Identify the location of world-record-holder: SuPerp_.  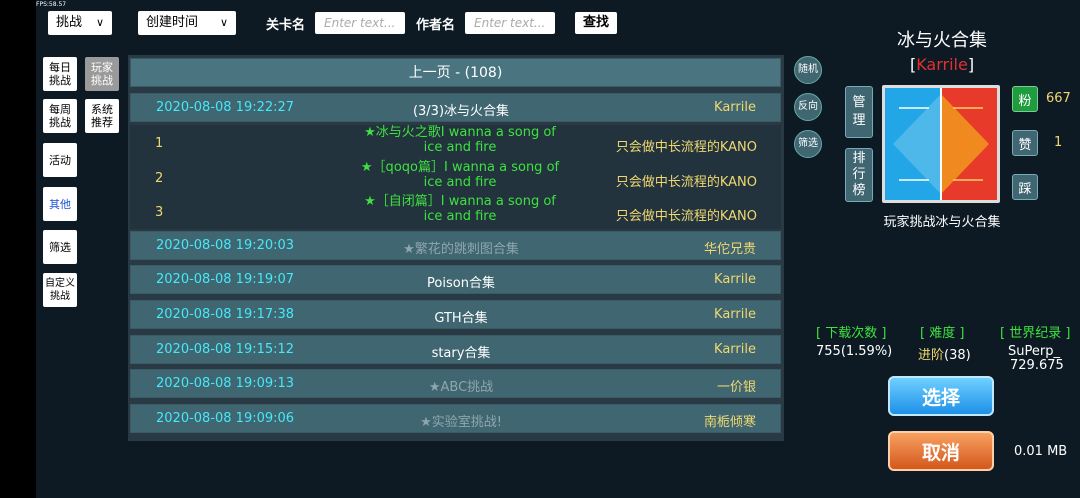
(1034, 351).